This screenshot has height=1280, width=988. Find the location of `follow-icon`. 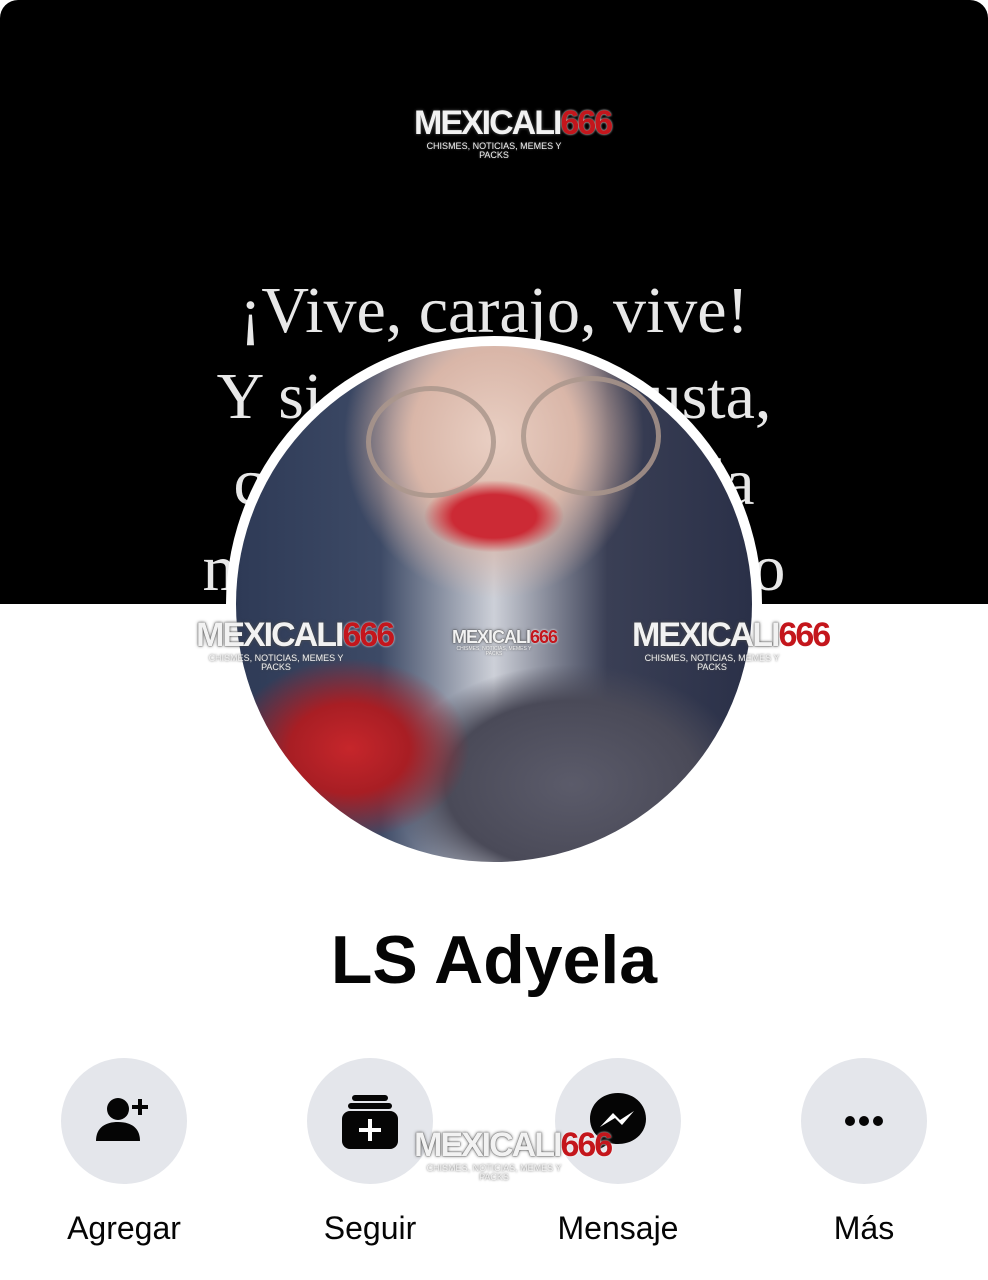

follow-icon is located at coordinates (370, 1122).